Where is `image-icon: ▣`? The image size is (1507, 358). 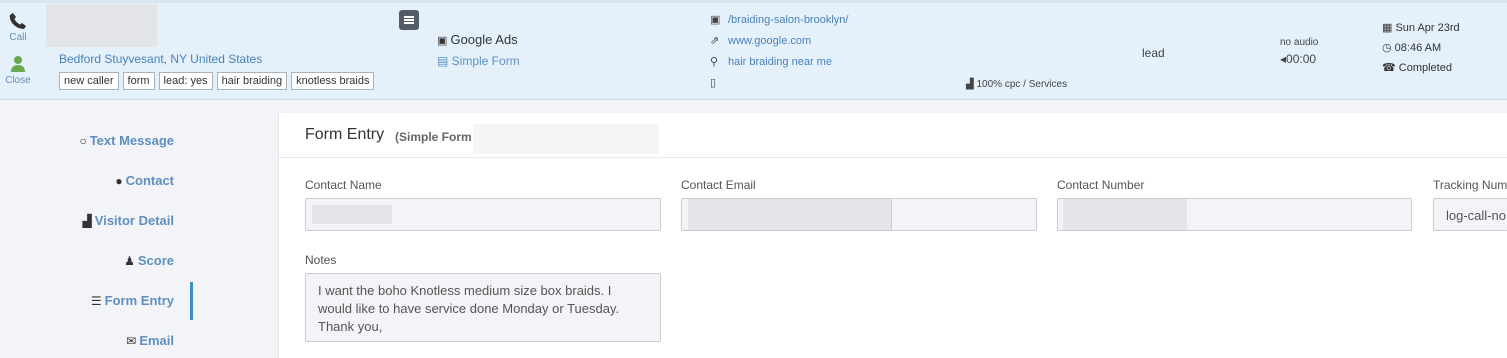
image-icon: ▣ is located at coordinates (715, 20).